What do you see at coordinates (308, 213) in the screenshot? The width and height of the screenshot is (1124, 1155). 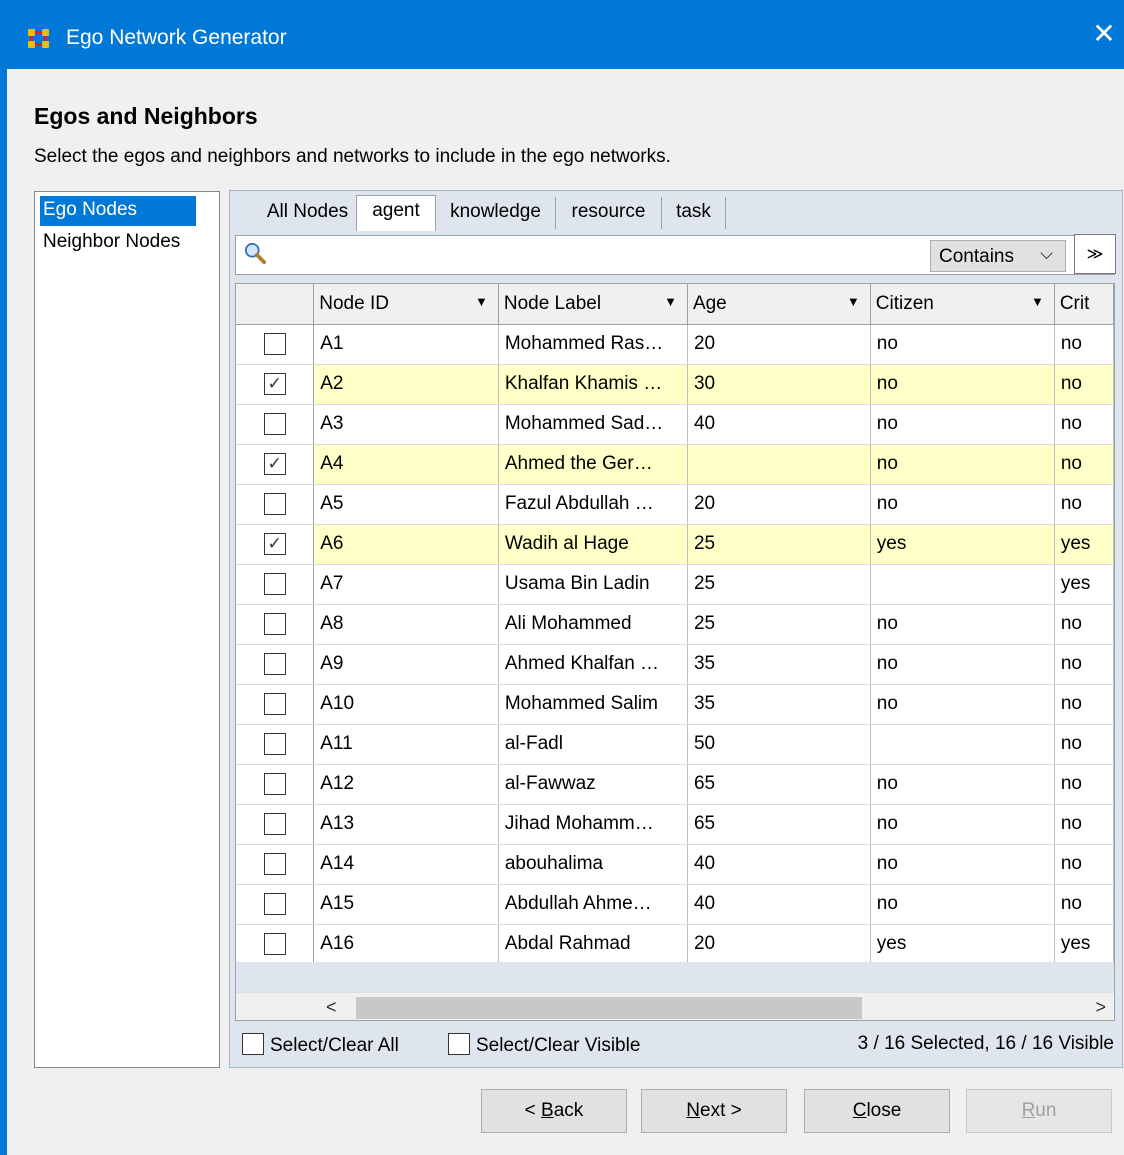 I see `tab-all-nodes: All Nodes` at bounding box center [308, 213].